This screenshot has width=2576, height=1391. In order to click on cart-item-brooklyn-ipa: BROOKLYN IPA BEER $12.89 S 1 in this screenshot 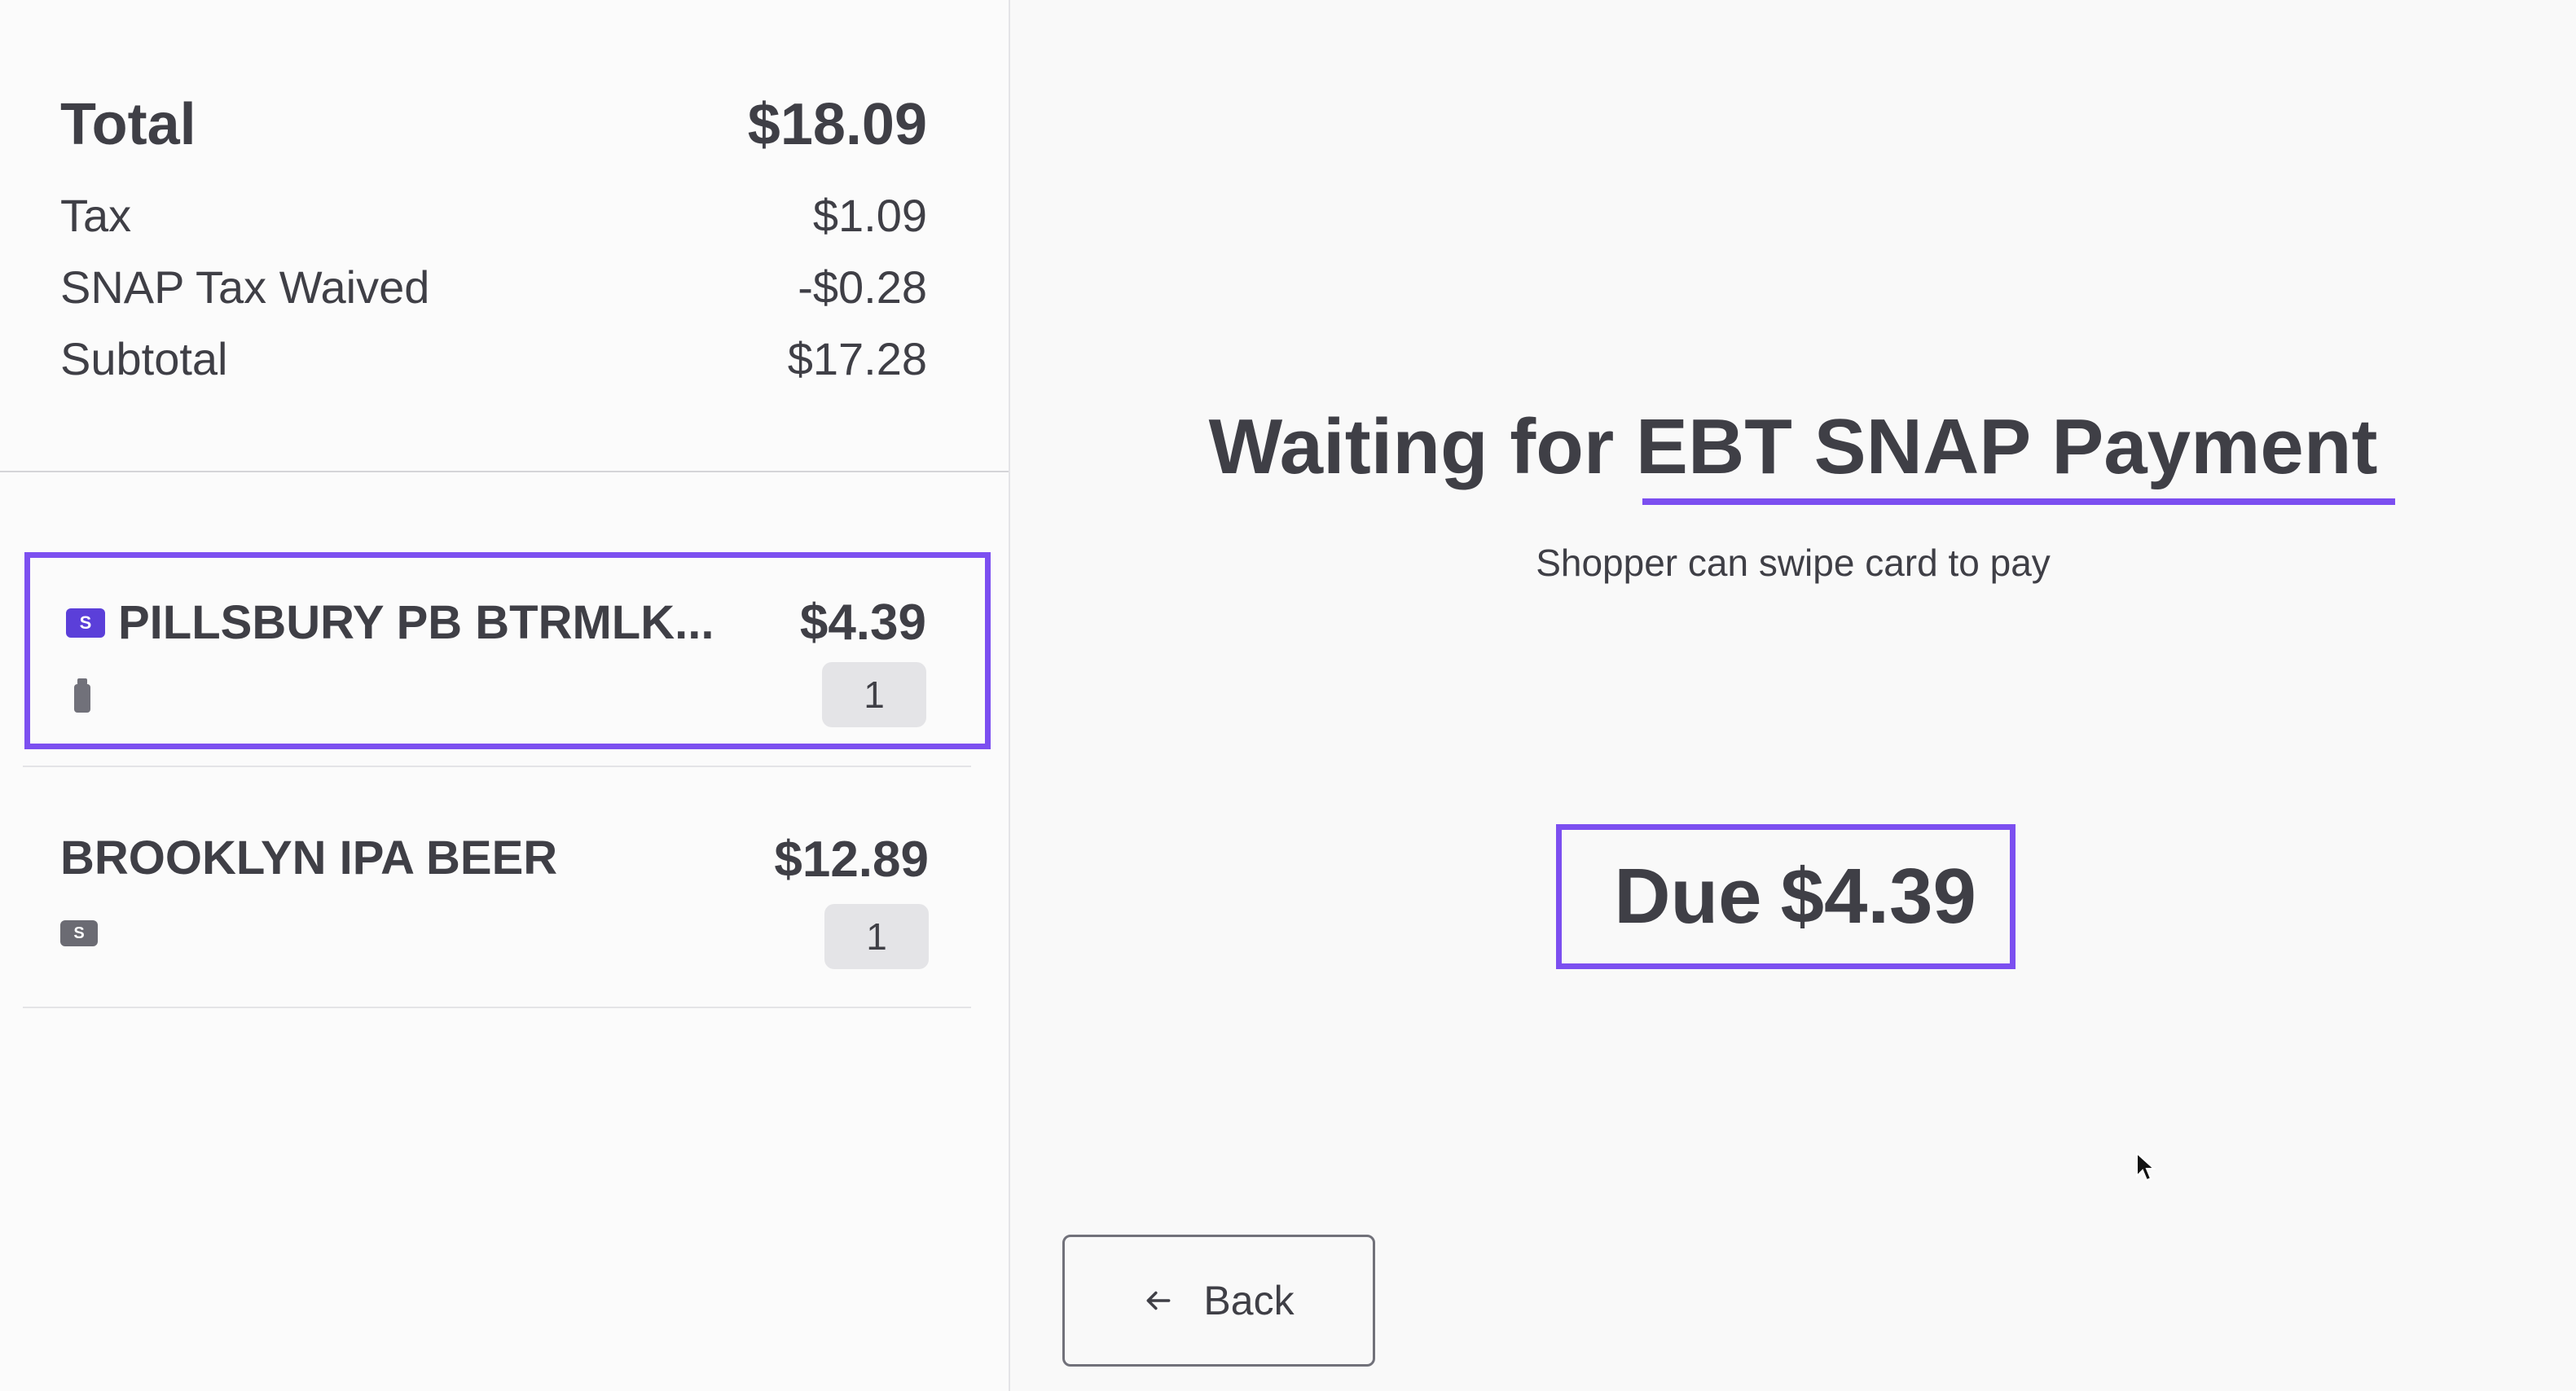, I will do `click(507, 892)`.